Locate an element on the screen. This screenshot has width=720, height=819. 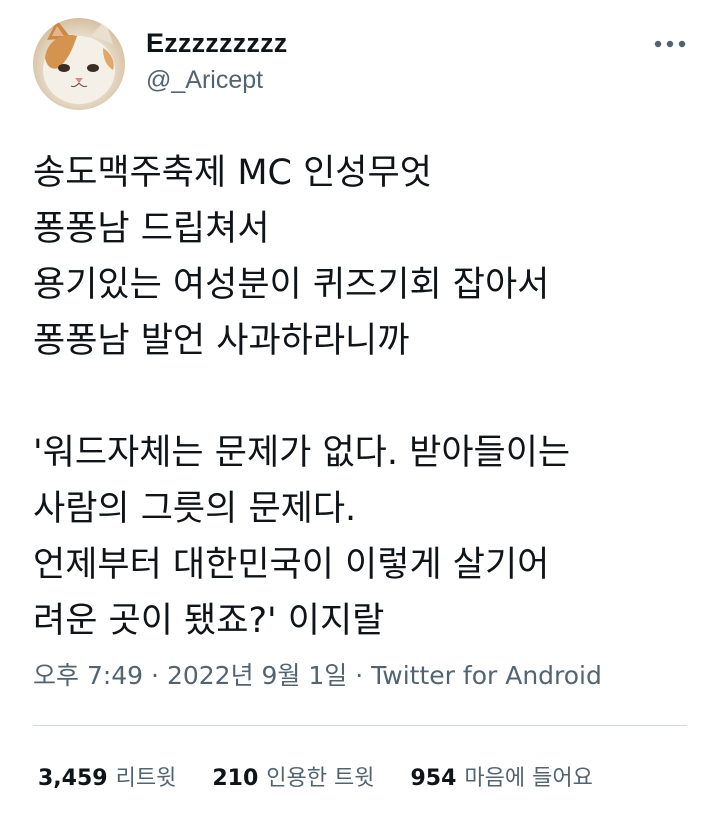
quote-label: 인용한 트윗 is located at coordinates (320, 778).